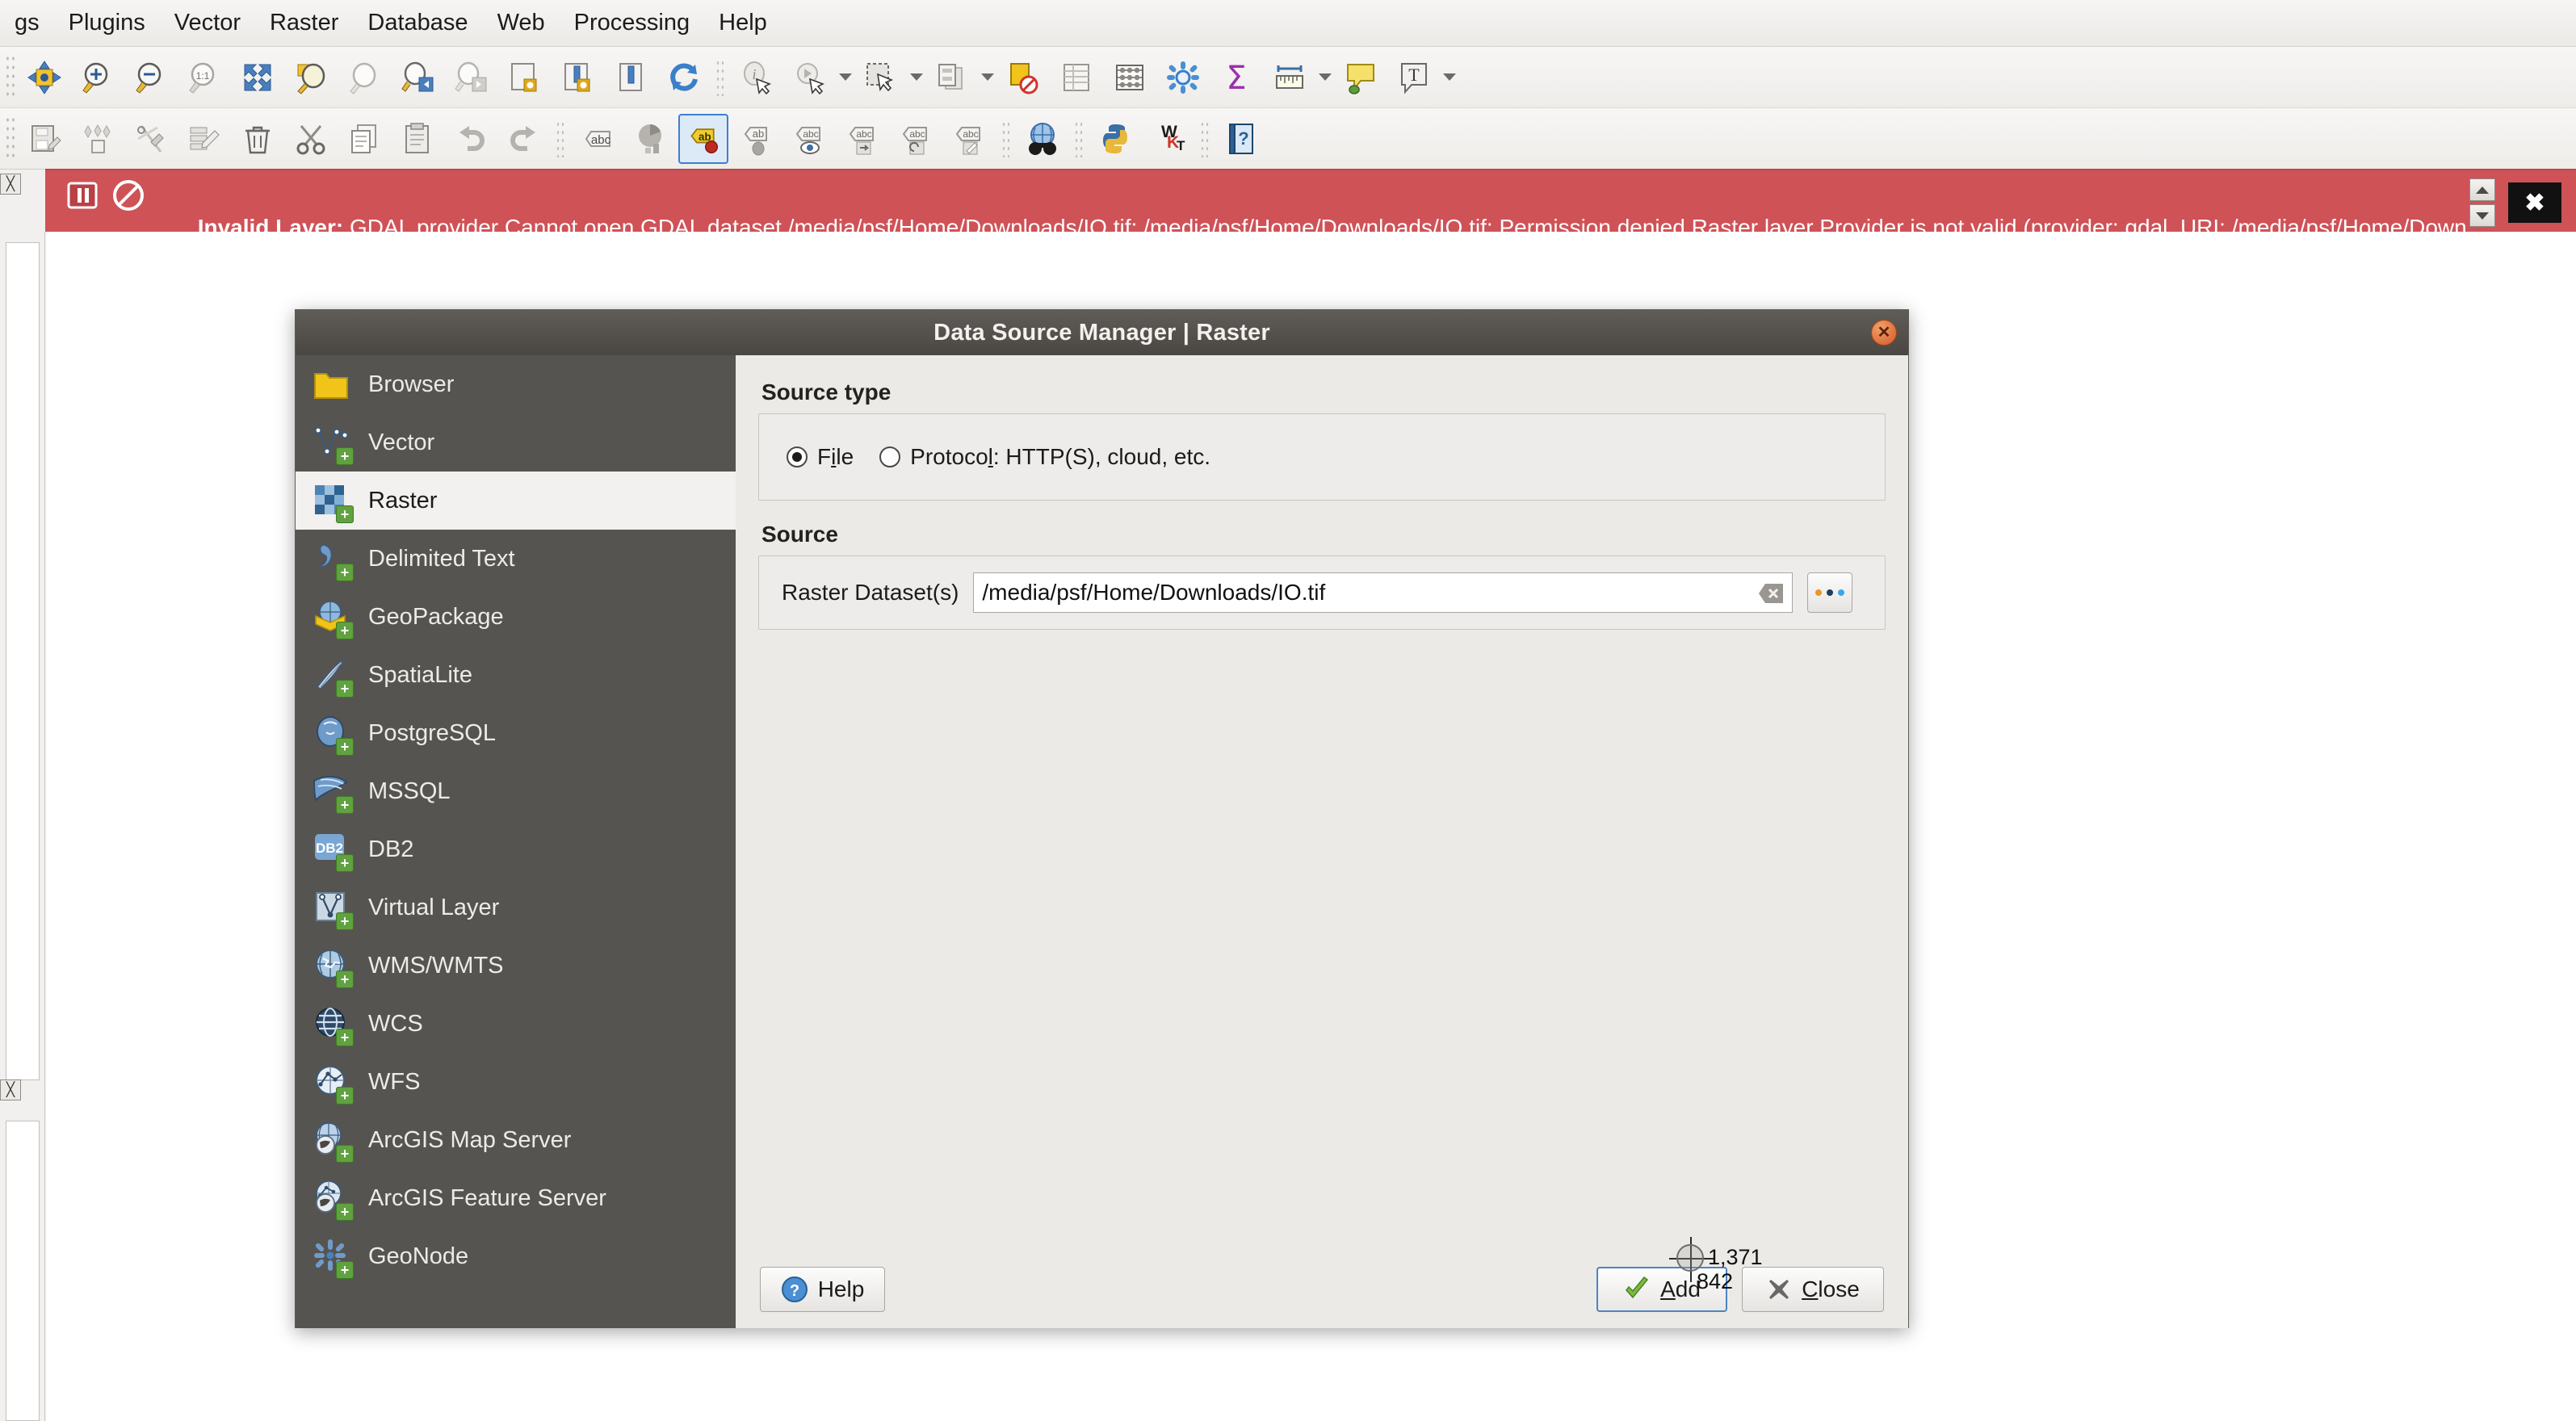  I want to click on zoom-out-icon, so click(151, 77).